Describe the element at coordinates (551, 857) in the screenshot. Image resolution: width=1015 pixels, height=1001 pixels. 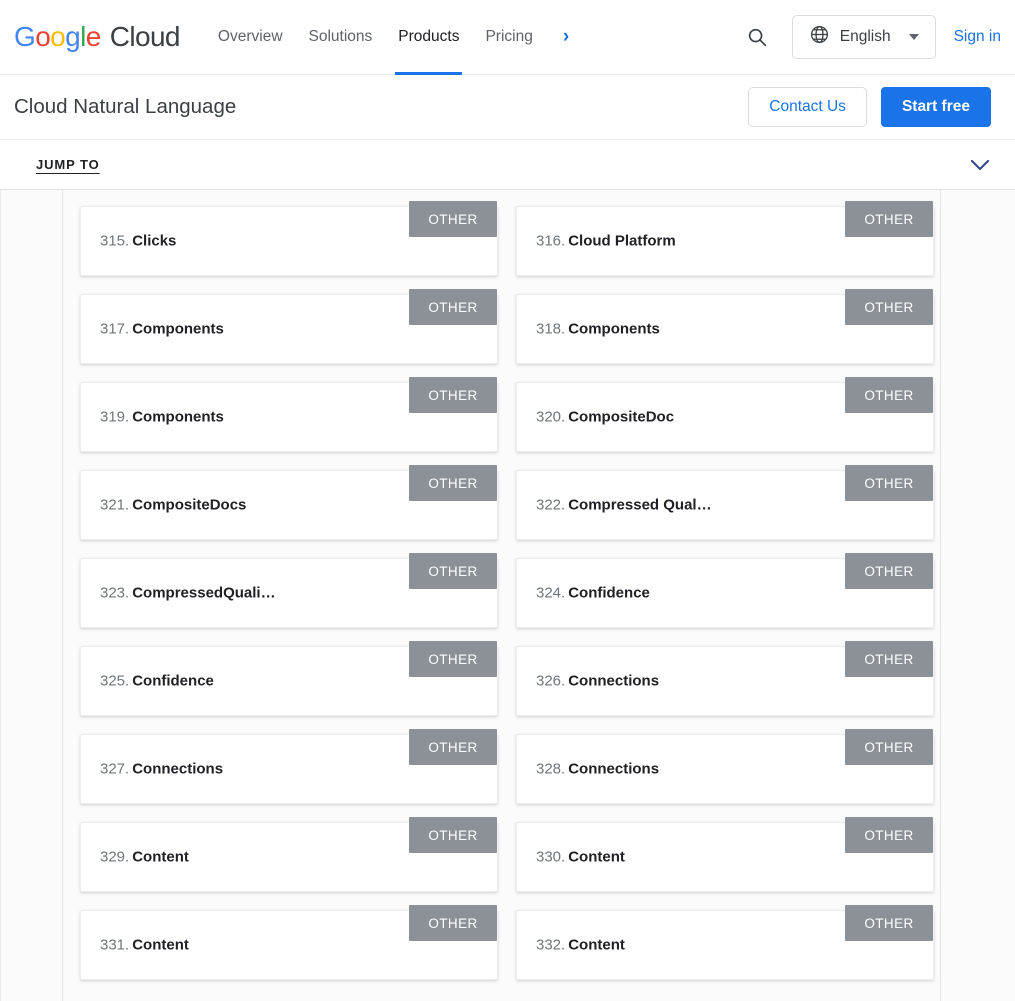
I see `entity-index: 330.` at that location.